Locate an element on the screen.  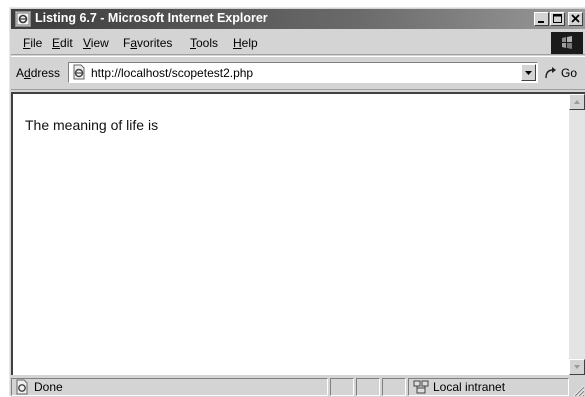
minimize-icon is located at coordinates (541, 19).